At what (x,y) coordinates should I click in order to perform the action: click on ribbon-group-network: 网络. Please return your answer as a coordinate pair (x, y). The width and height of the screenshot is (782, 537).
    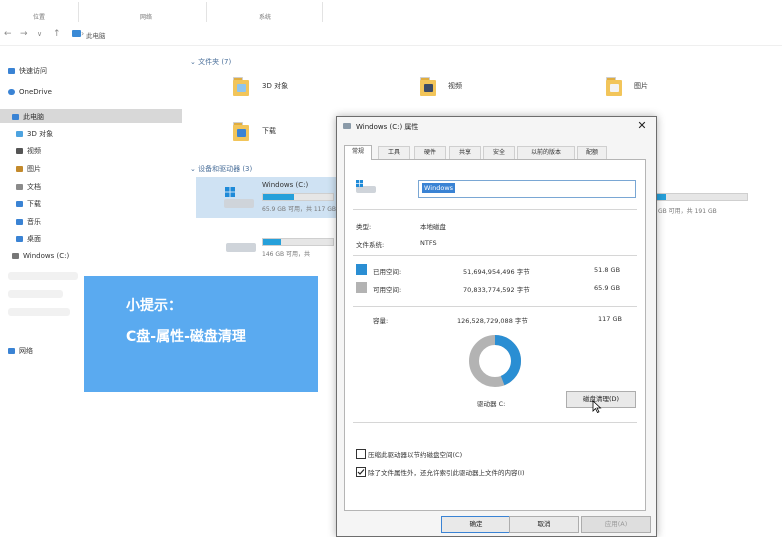
    Looking at the image, I should click on (146, 12).